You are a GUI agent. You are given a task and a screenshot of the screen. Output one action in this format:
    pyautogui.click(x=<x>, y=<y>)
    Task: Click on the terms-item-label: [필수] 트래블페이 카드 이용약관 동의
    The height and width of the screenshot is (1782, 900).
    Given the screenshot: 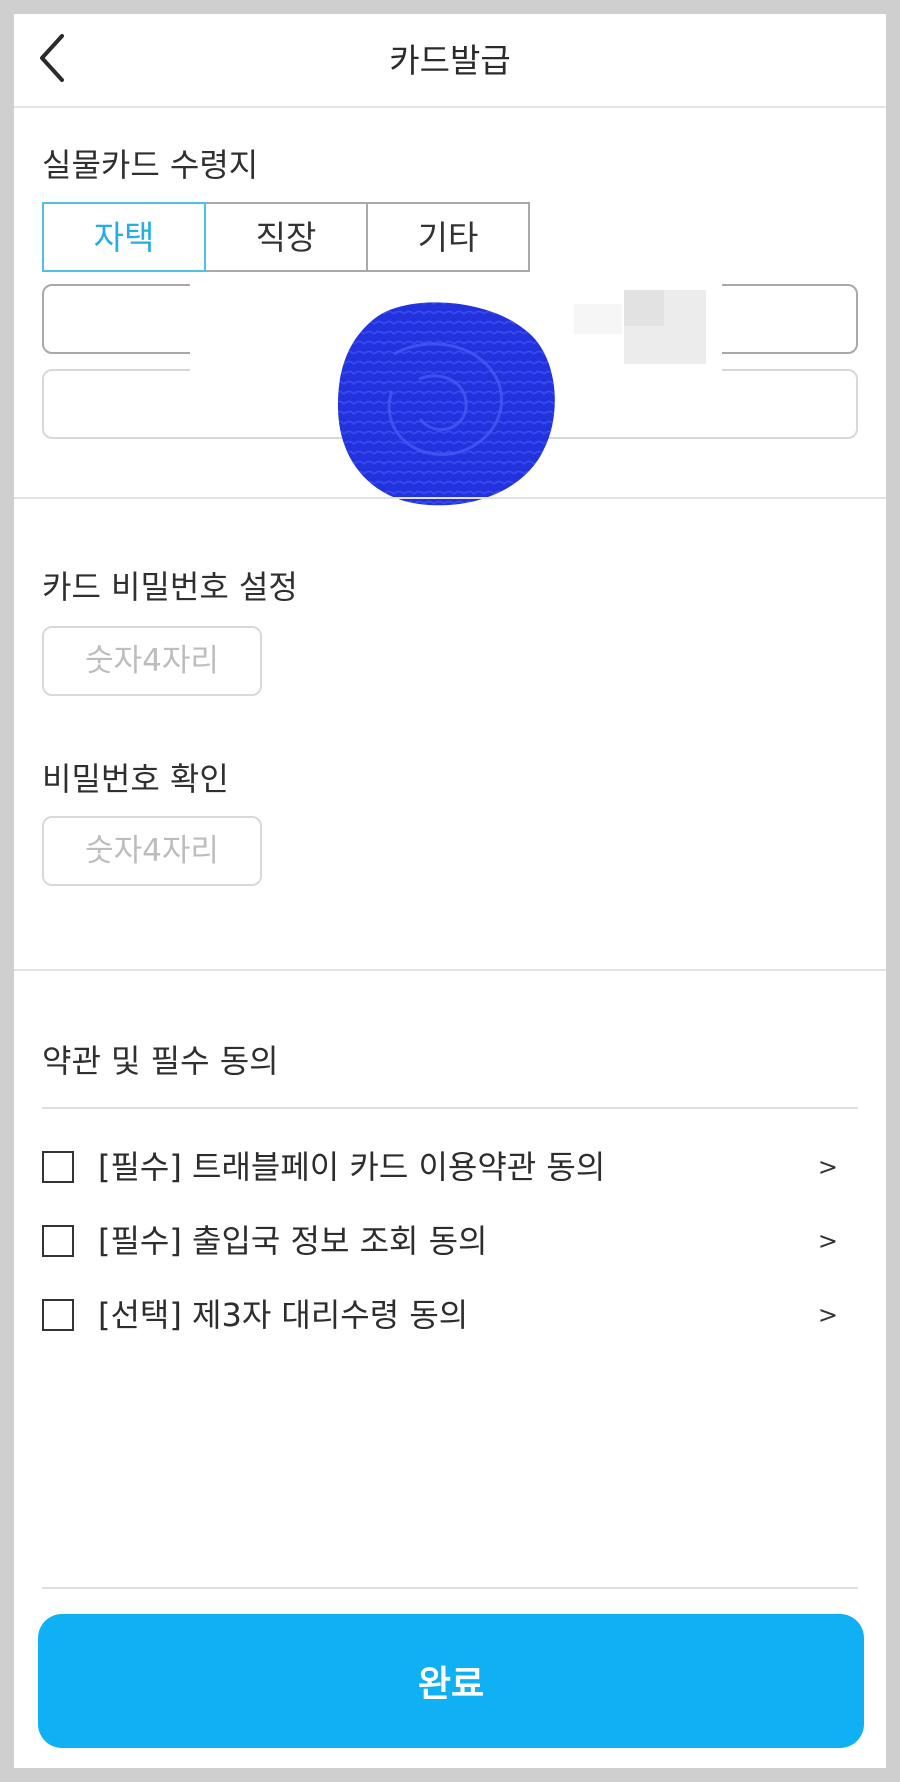 What is the action you would take?
    pyautogui.click(x=352, y=1167)
    